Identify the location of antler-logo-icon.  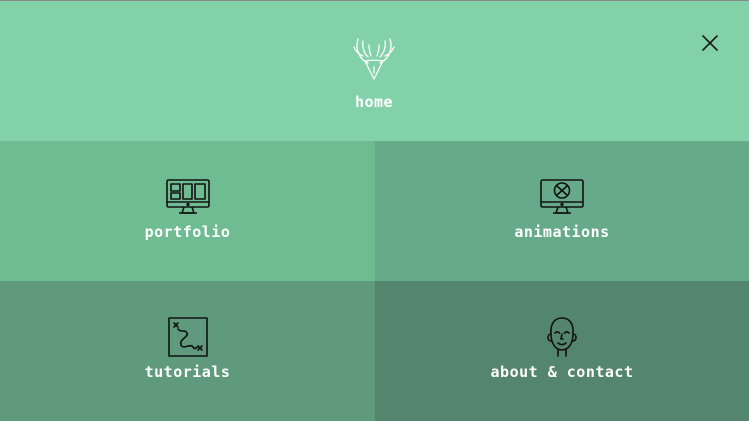
(374, 59).